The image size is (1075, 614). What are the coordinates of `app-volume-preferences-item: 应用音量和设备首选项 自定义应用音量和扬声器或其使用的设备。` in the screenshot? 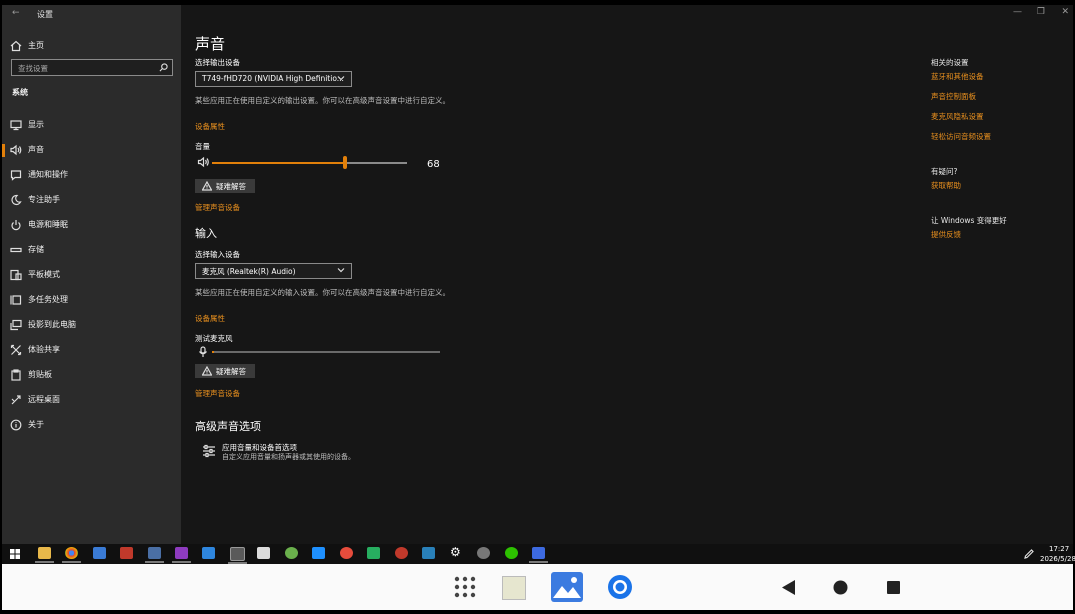 It's located at (295, 452).